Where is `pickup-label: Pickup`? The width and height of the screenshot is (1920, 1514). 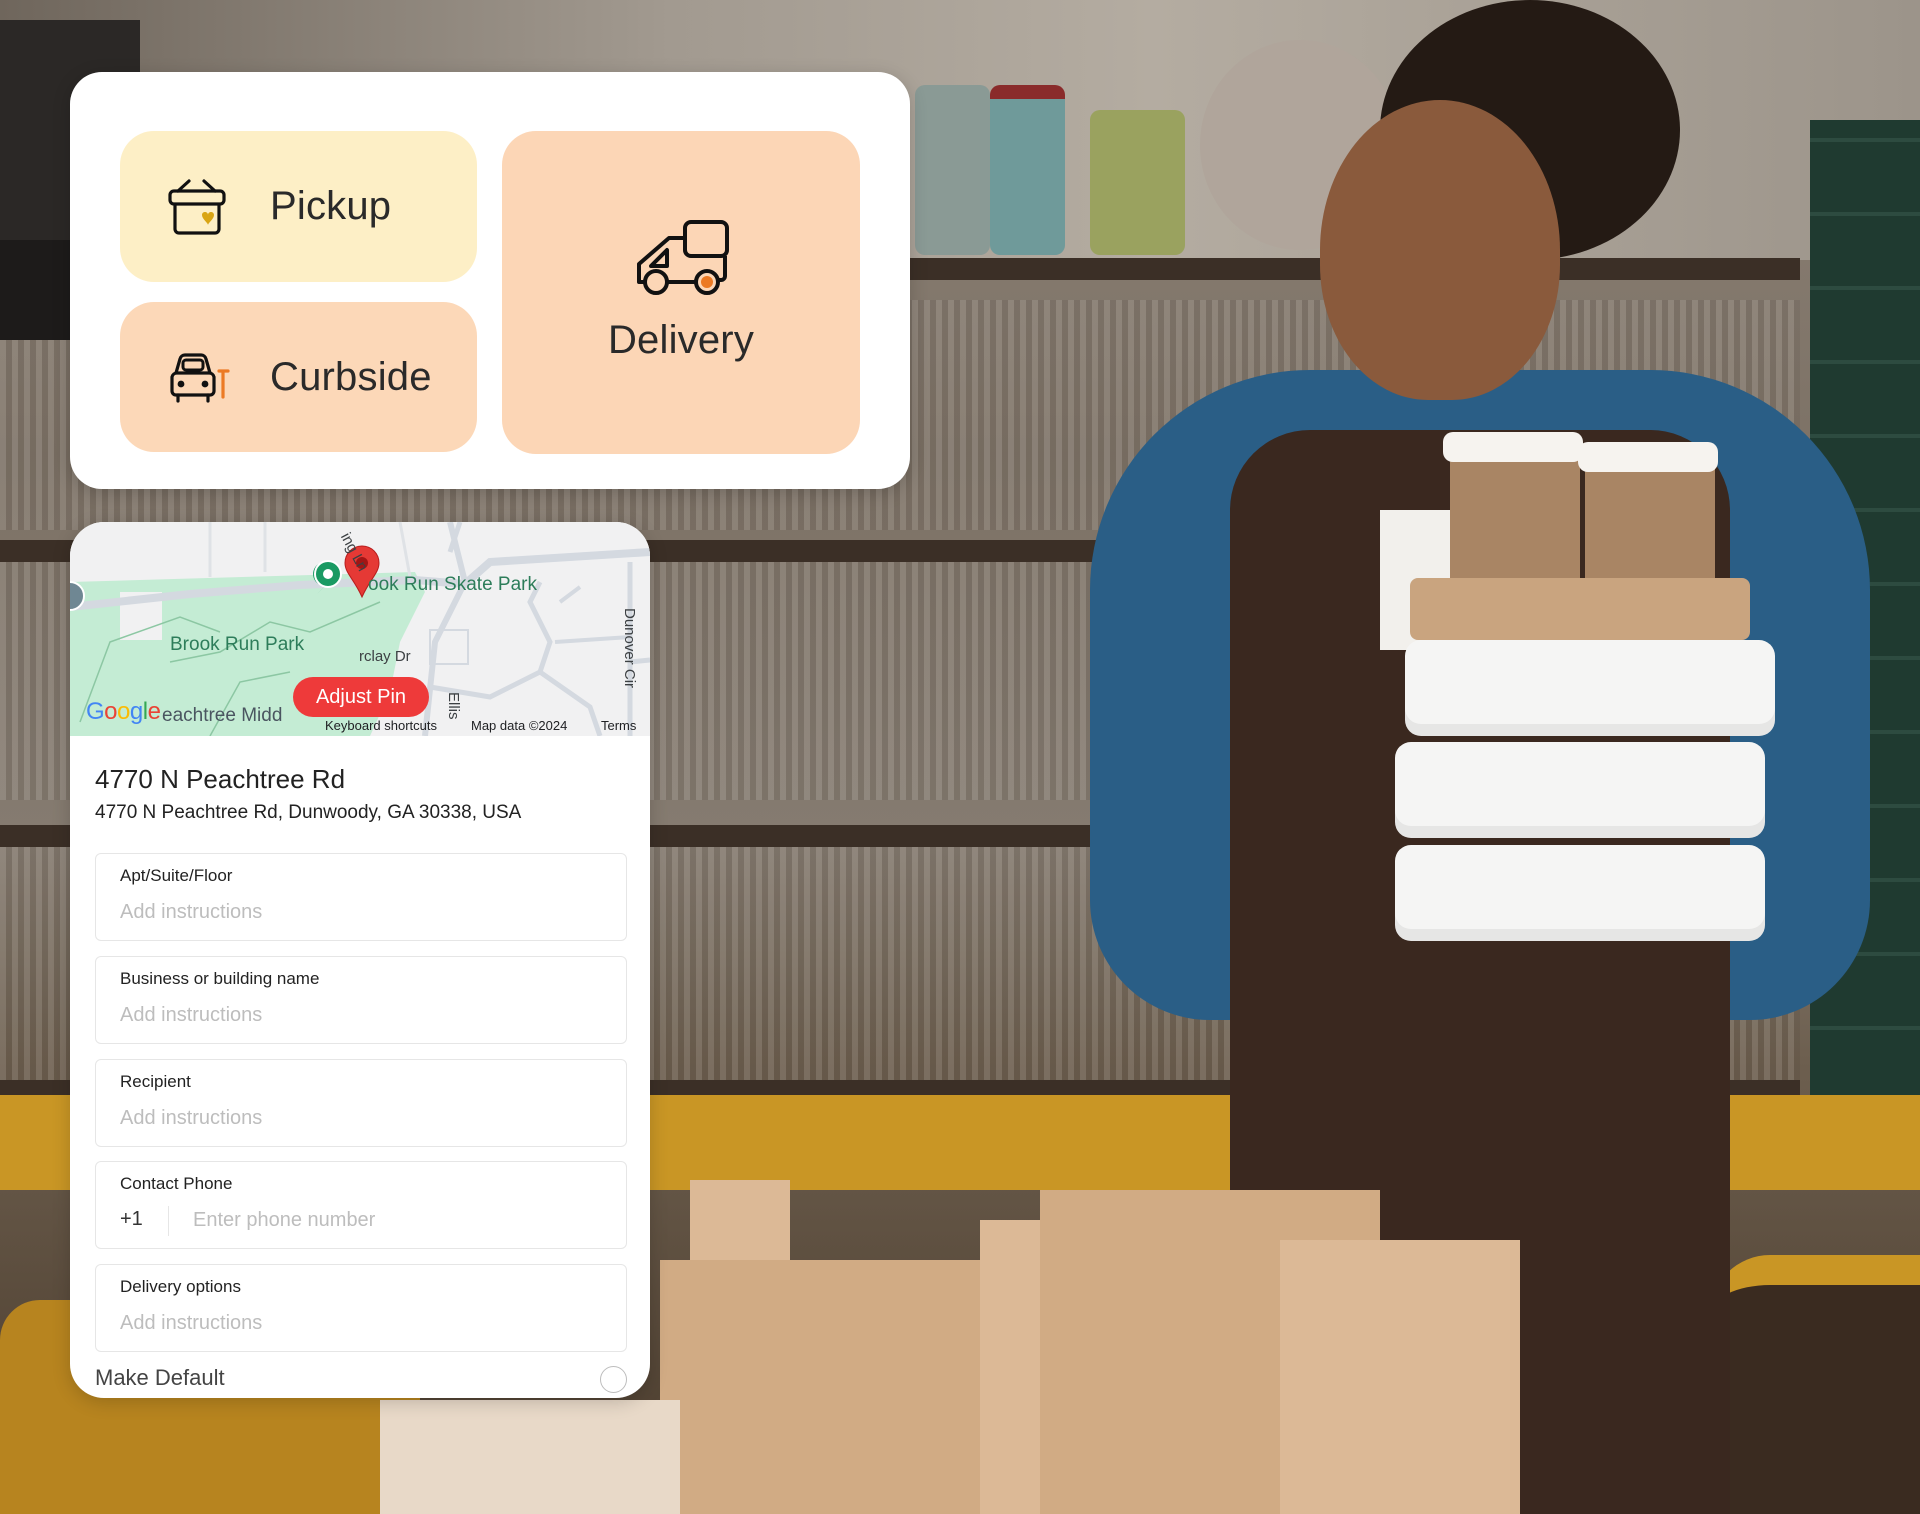 pickup-label: Pickup is located at coordinates (331, 206).